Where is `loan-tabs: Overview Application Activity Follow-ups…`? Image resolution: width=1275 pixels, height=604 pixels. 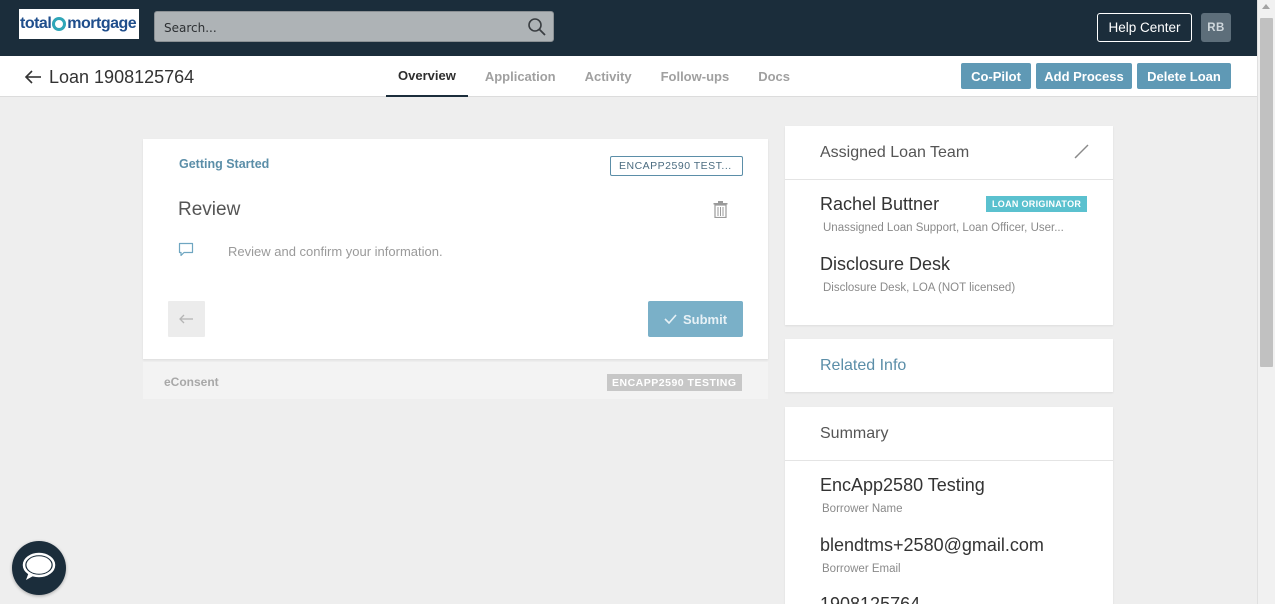 loan-tabs: Overview Application Activity Follow-ups… is located at coordinates (596, 76).